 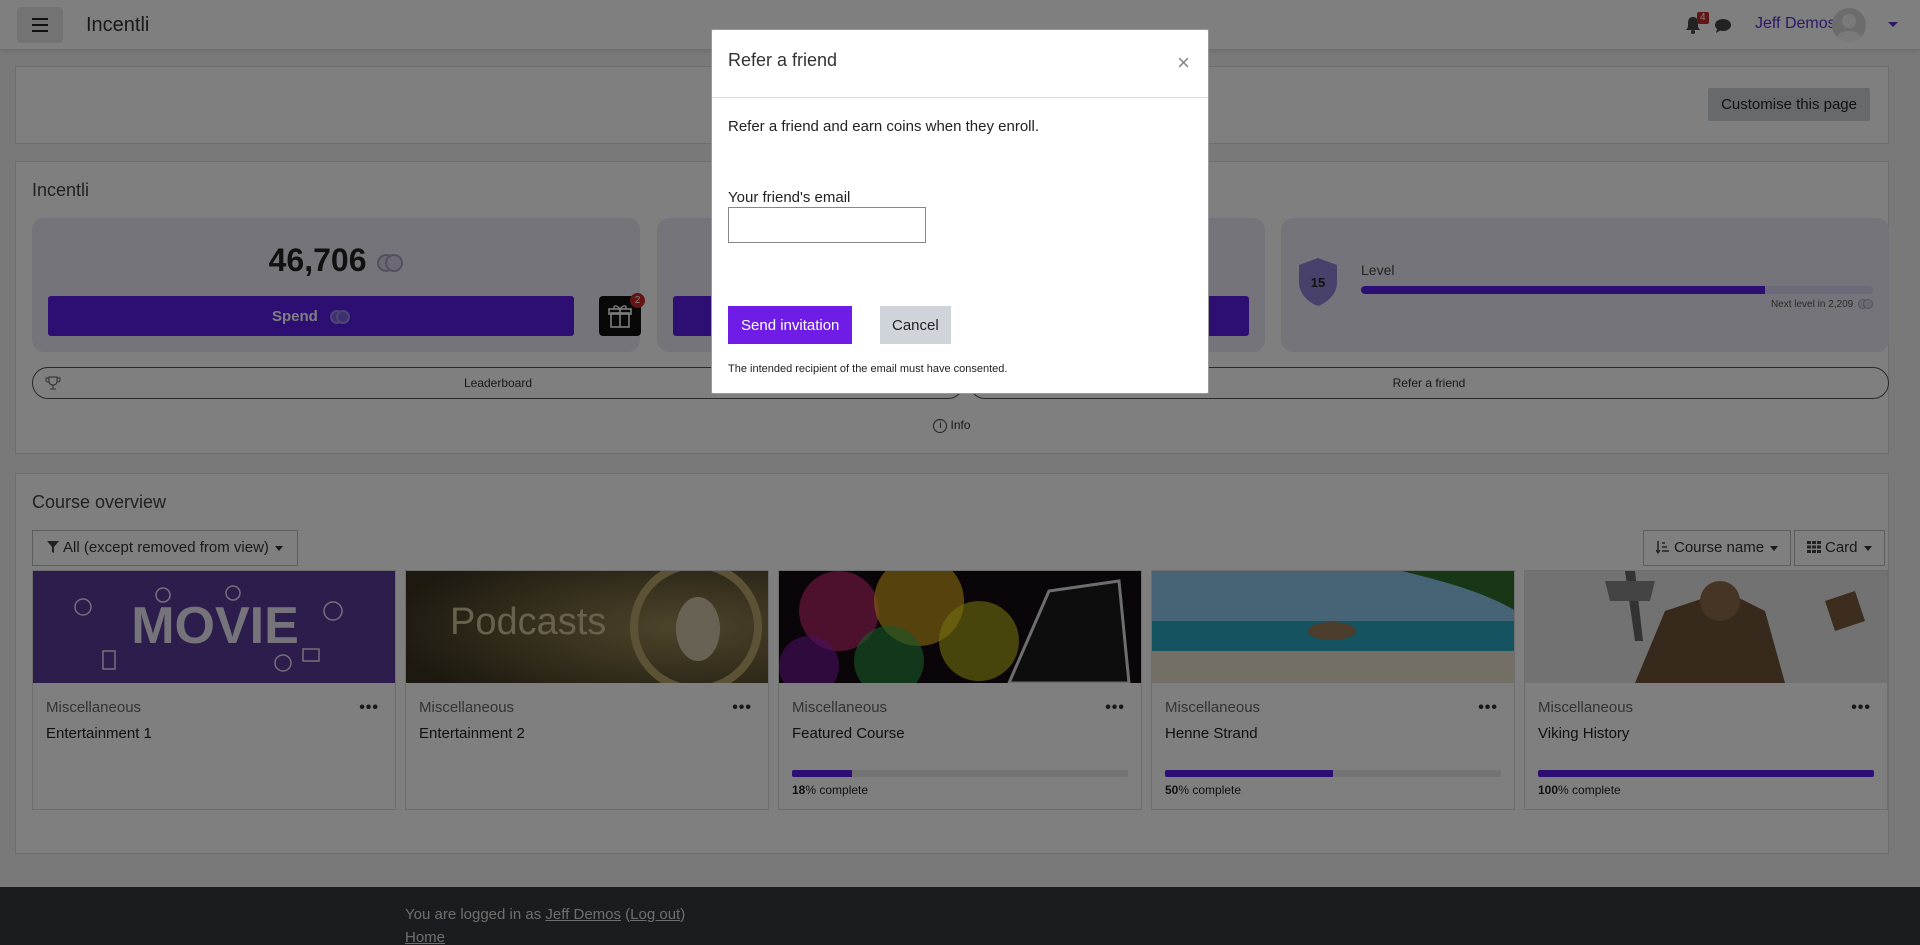 What do you see at coordinates (960, 64) in the screenshot?
I see `modal-header: Refer a friend ×` at bounding box center [960, 64].